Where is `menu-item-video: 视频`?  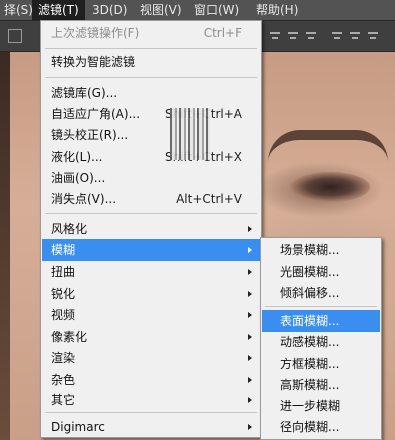 menu-item-video: 视频 is located at coordinates (151, 315).